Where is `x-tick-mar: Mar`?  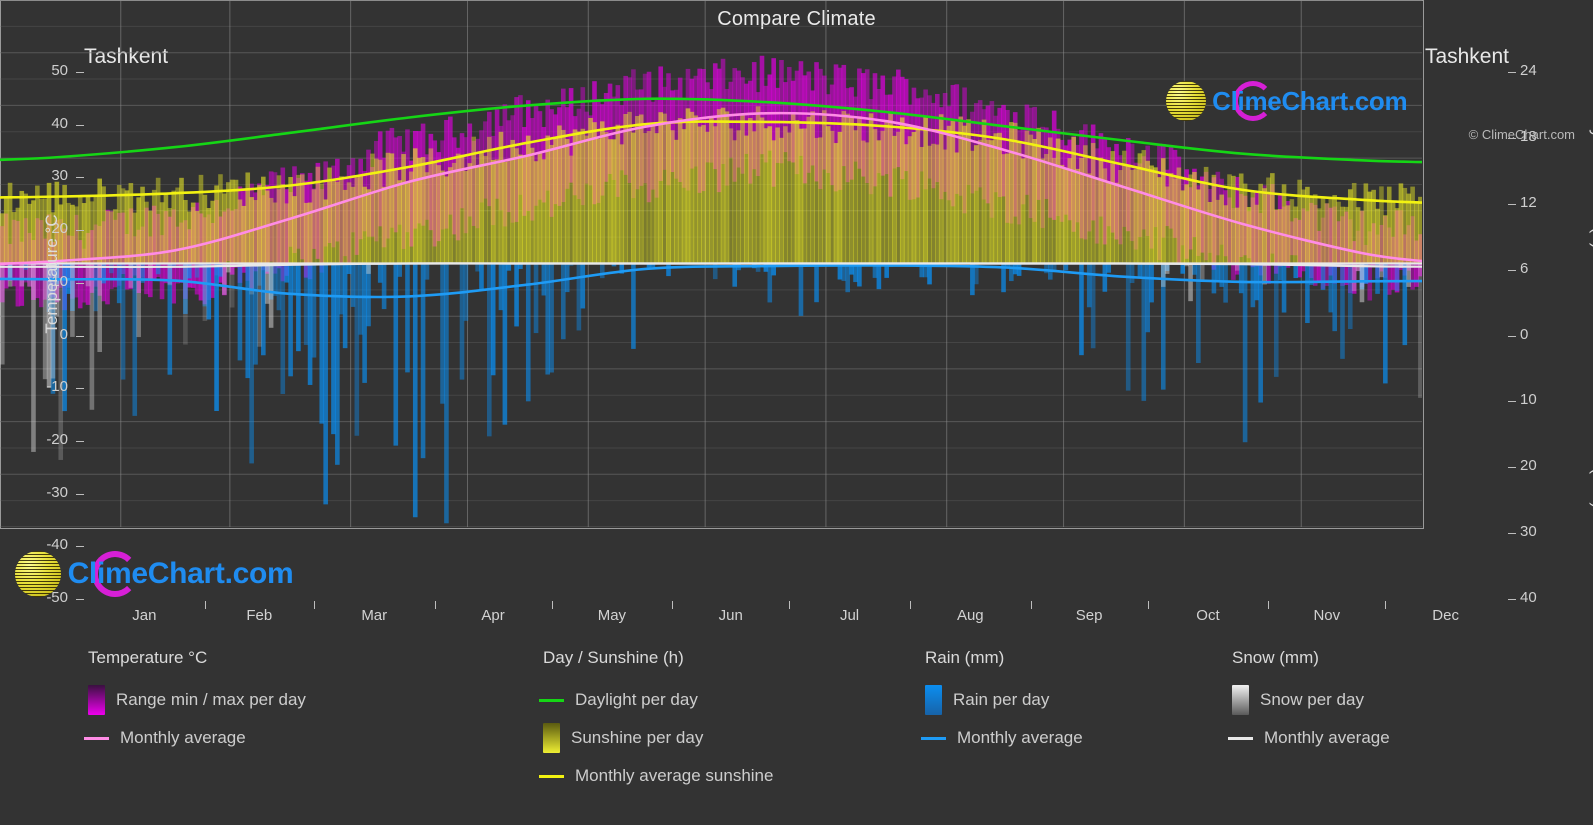 x-tick-mar: Mar is located at coordinates (374, 615).